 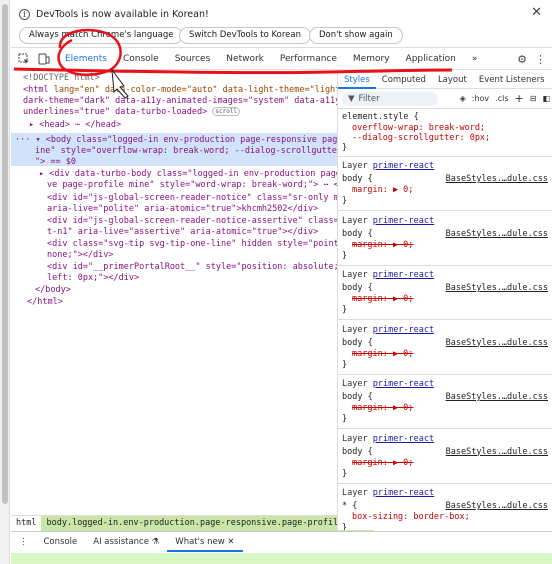 I want to click on css-property: --dialog-scrollgutter: 0px;, so click(x=421, y=138).